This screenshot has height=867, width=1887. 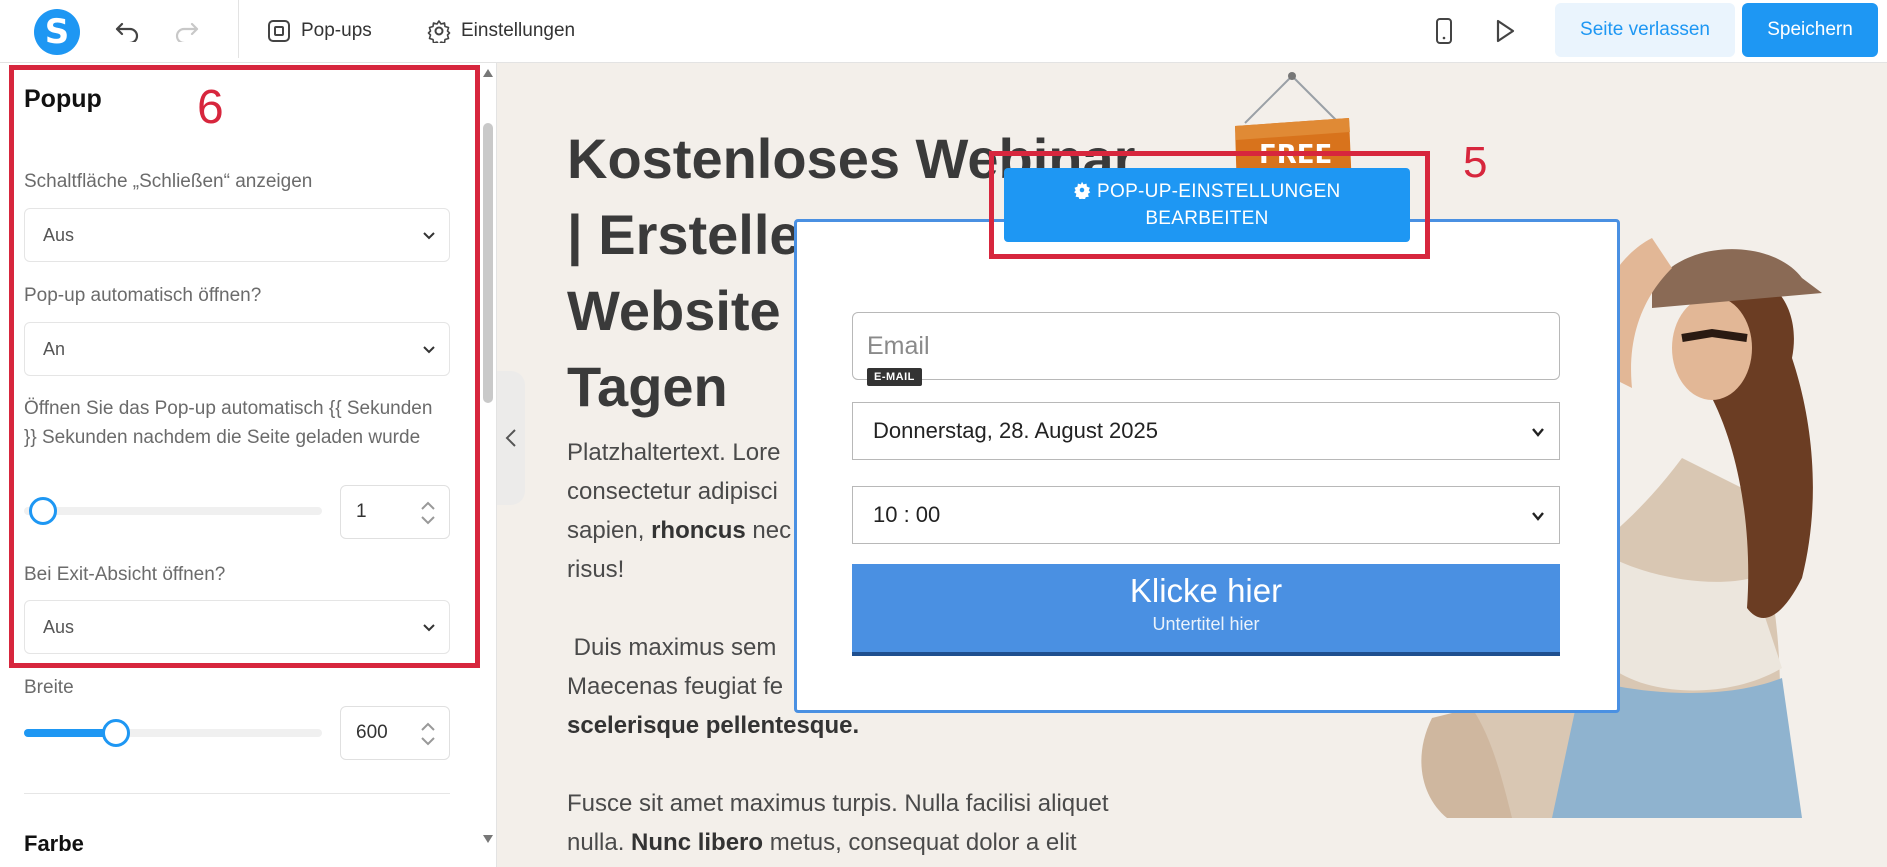 What do you see at coordinates (372, 732) in the screenshot?
I see `width-value: 600` at bounding box center [372, 732].